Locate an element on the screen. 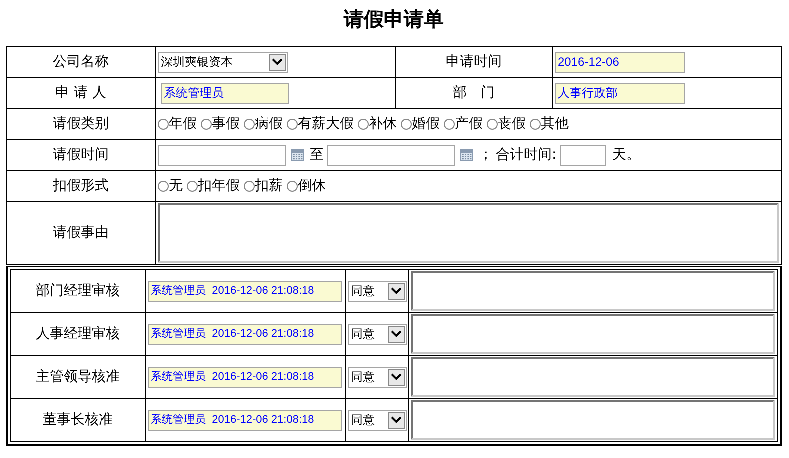 The image size is (789, 458). reason-textarea is located at coordinates (468, 233).